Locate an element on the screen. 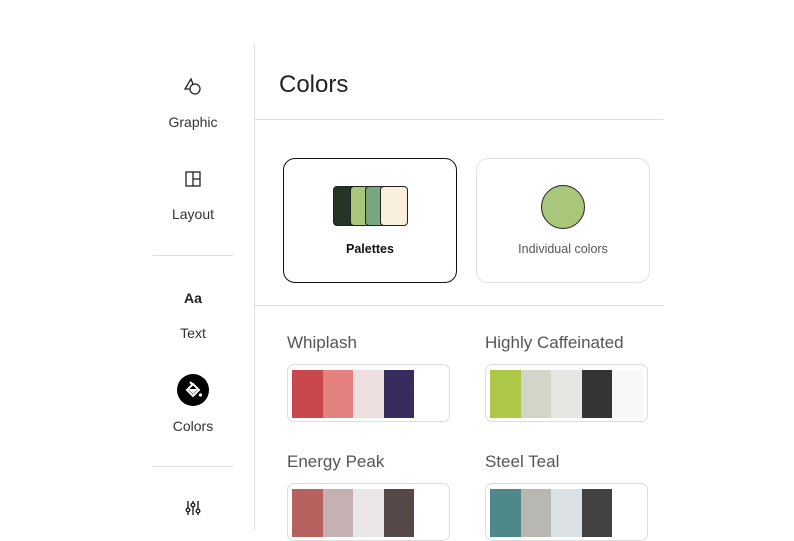 This screenshot has width=794, height=541. text-icon: Aa is located at coordinates (193, 298).